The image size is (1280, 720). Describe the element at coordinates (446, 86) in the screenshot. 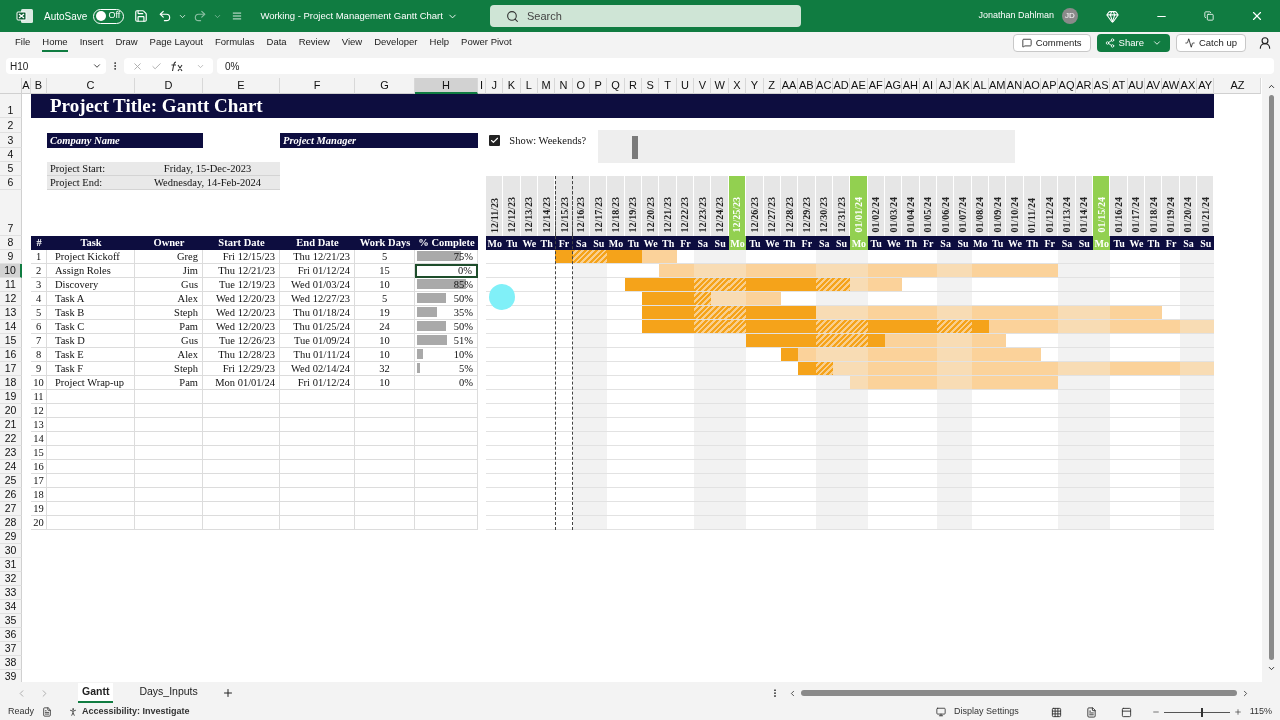

I see `column-header: H` at that location.